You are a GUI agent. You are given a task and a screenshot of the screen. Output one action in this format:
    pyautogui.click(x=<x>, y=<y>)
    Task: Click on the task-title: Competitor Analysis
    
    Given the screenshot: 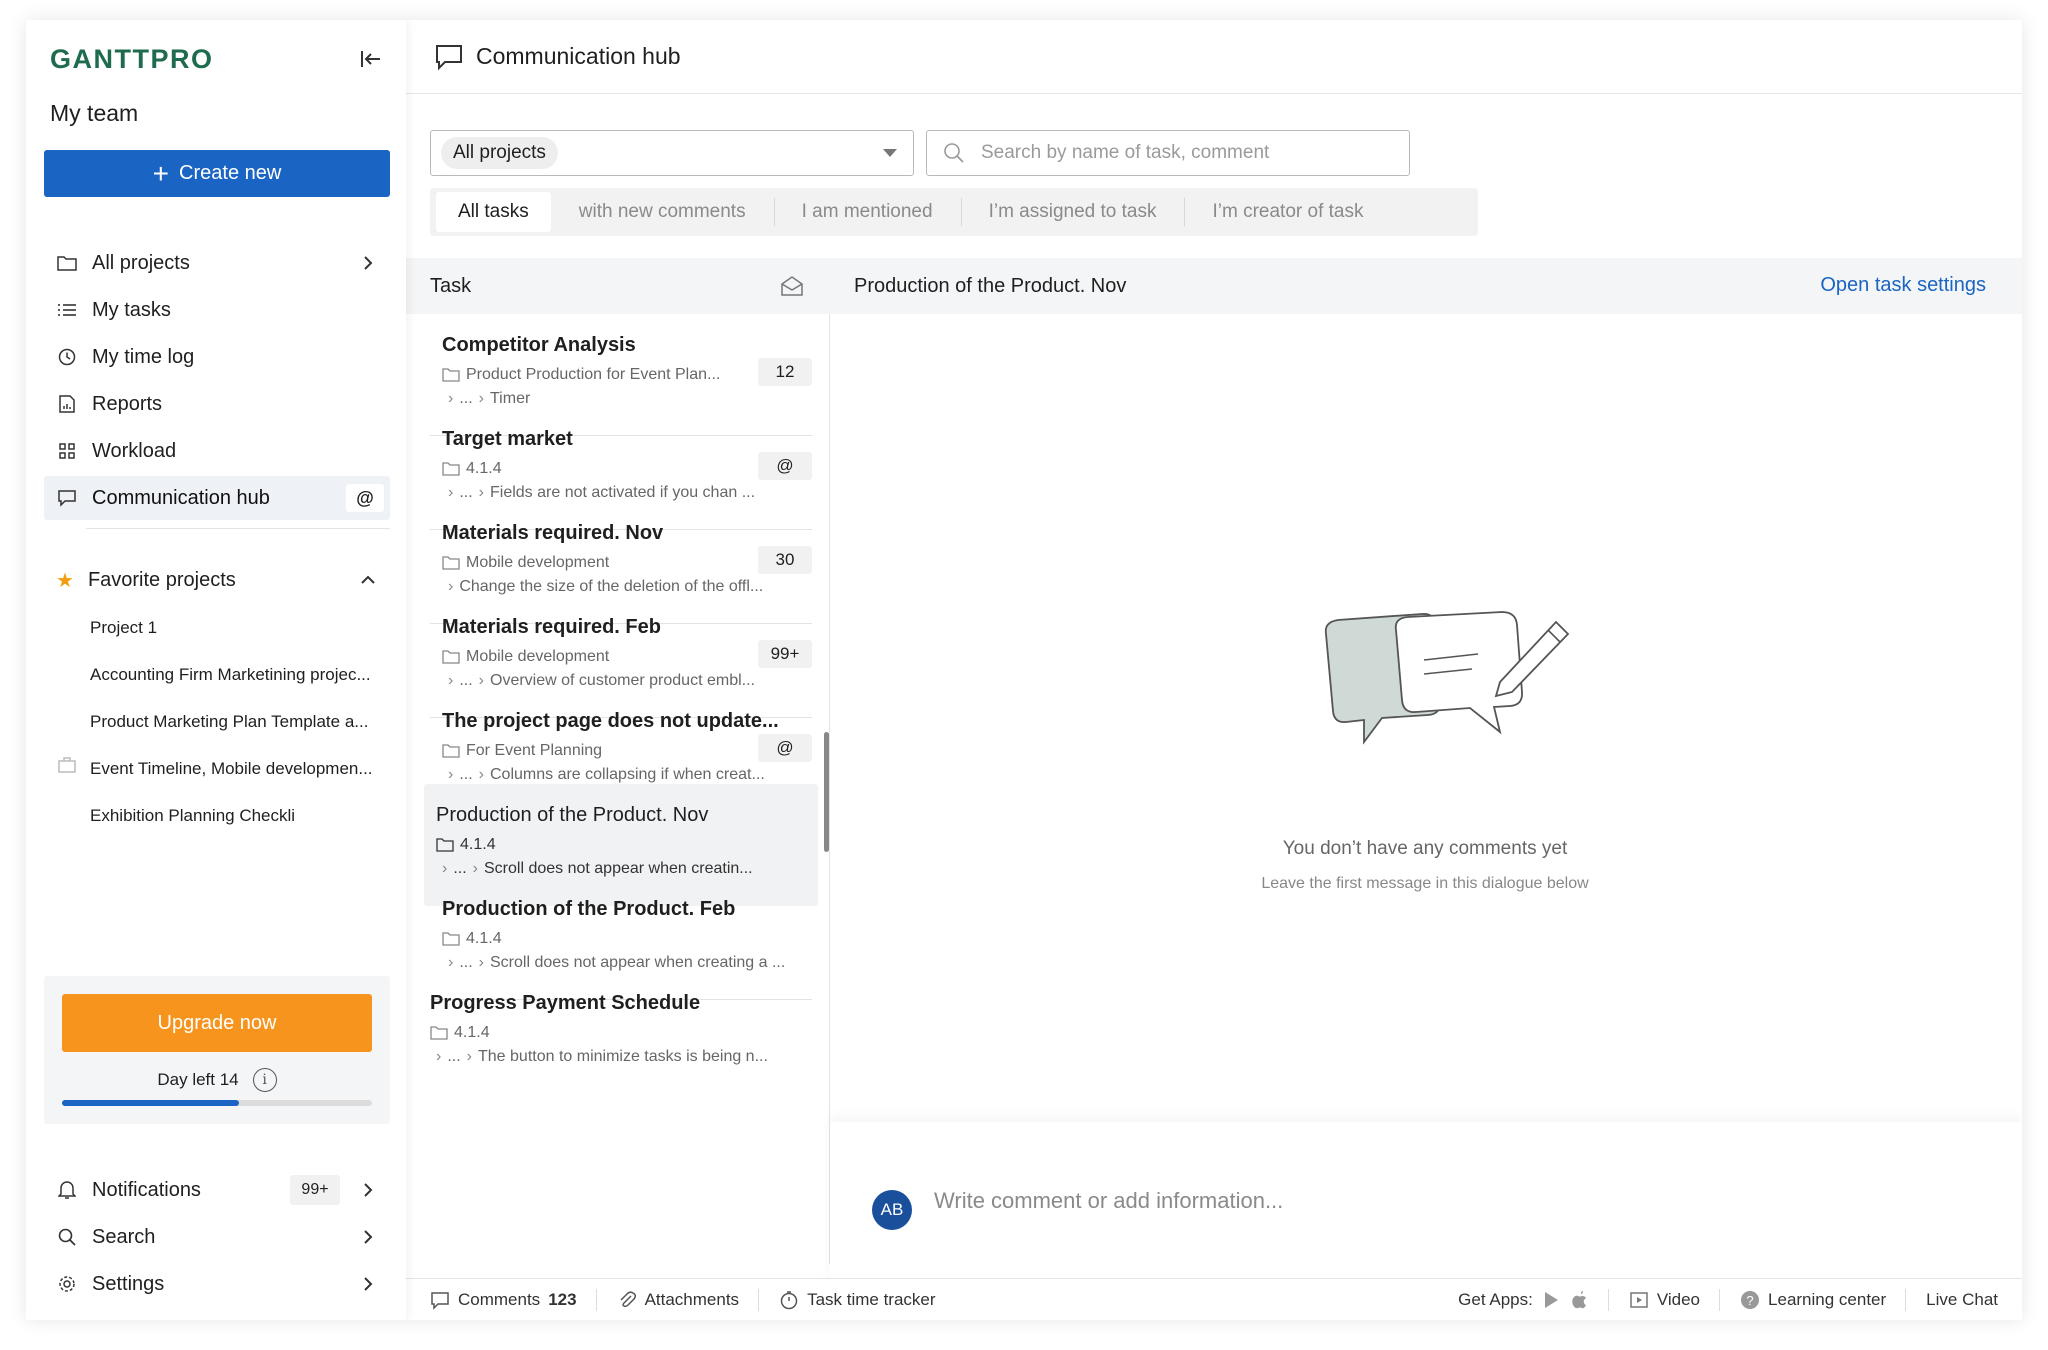 What is the action you would take?
    pyautogui.click(x=539, y=345)
    